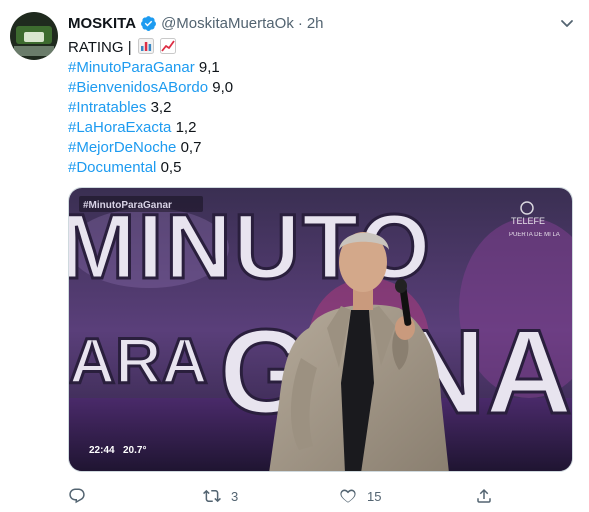 Image resolution: width=589 pixels, height=512 pixels. I want to click on rating-value: 1,2, so click(186, 127).